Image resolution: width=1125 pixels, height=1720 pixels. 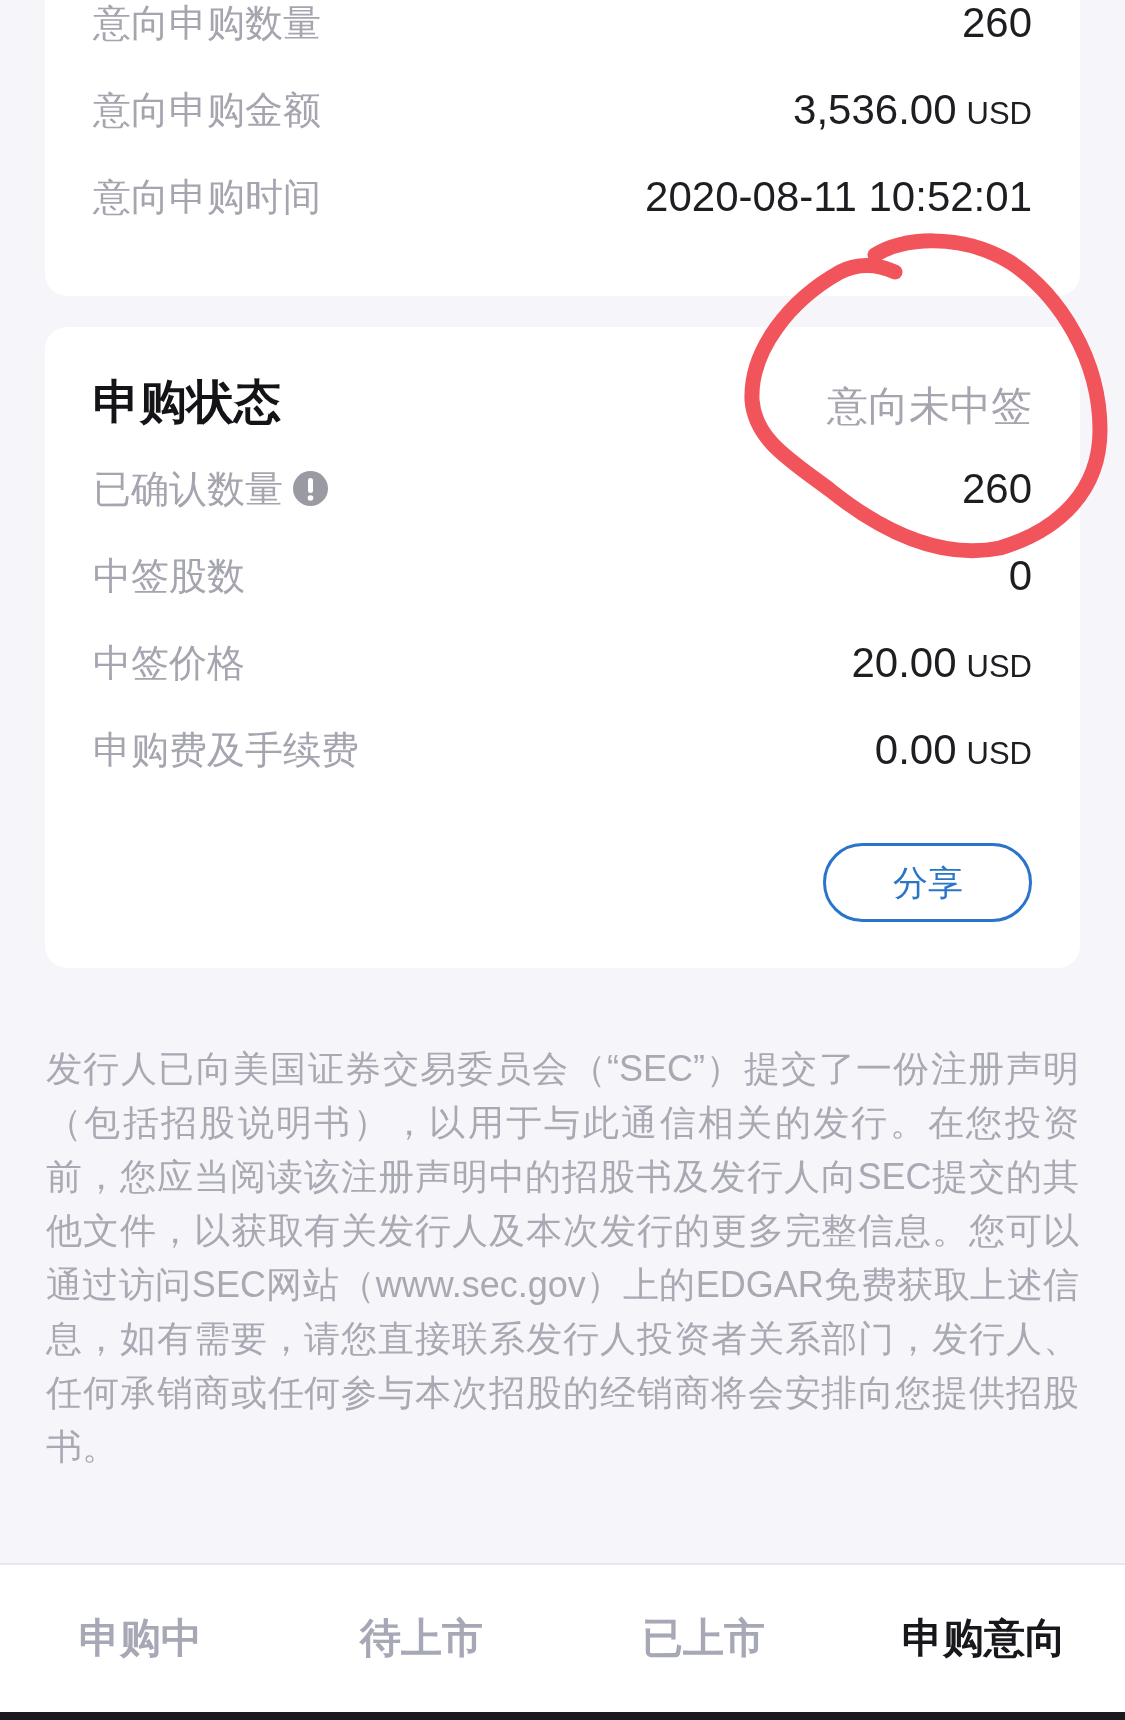 I want to click on tab: 已上市, so click(x=703, y=1638).